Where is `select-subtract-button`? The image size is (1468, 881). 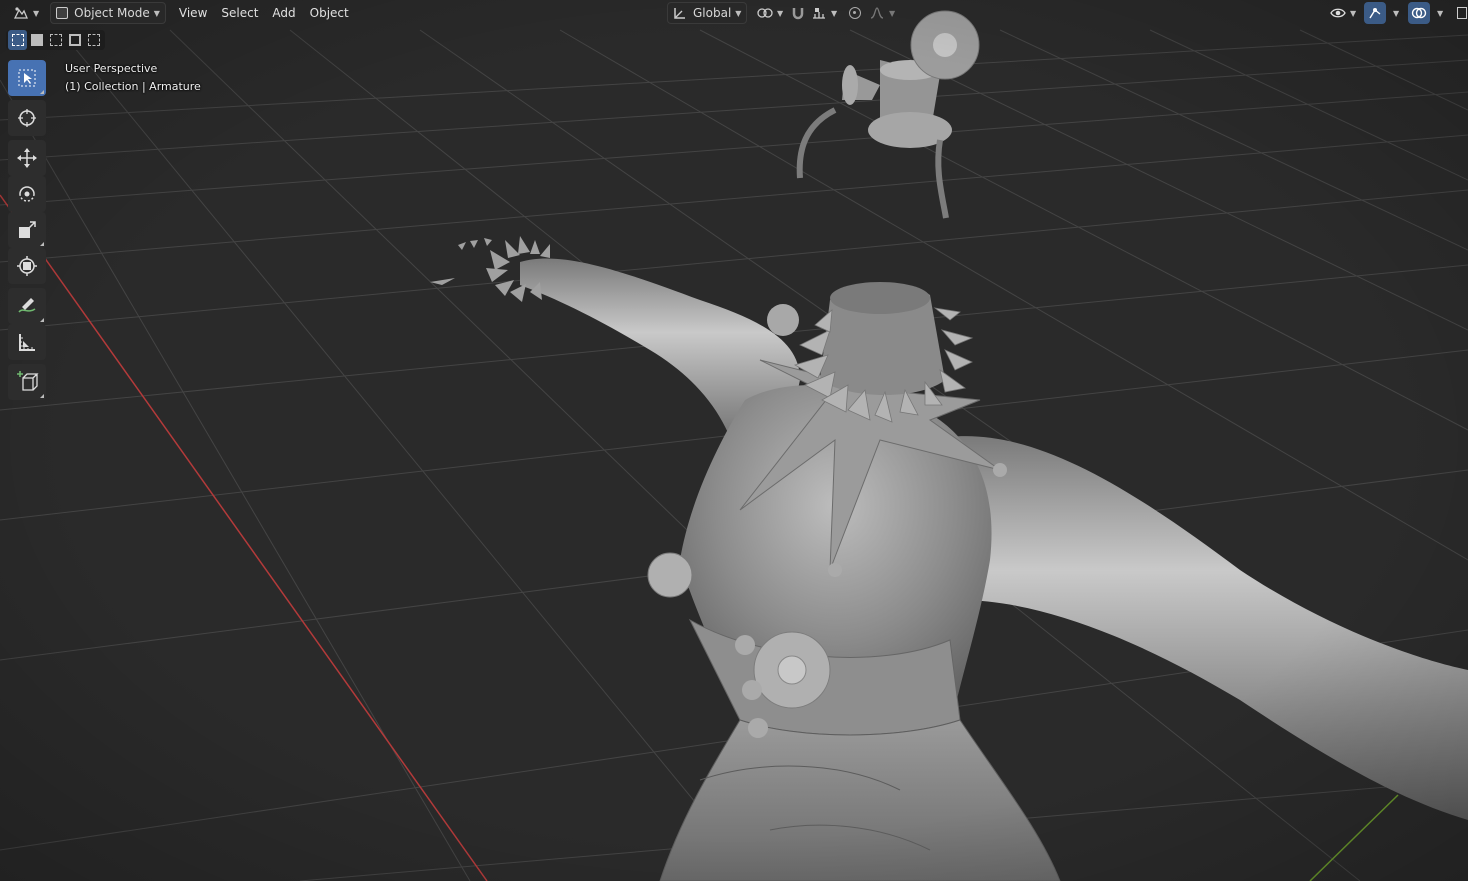
select-subtract-button is located at coordinates (55, 40).